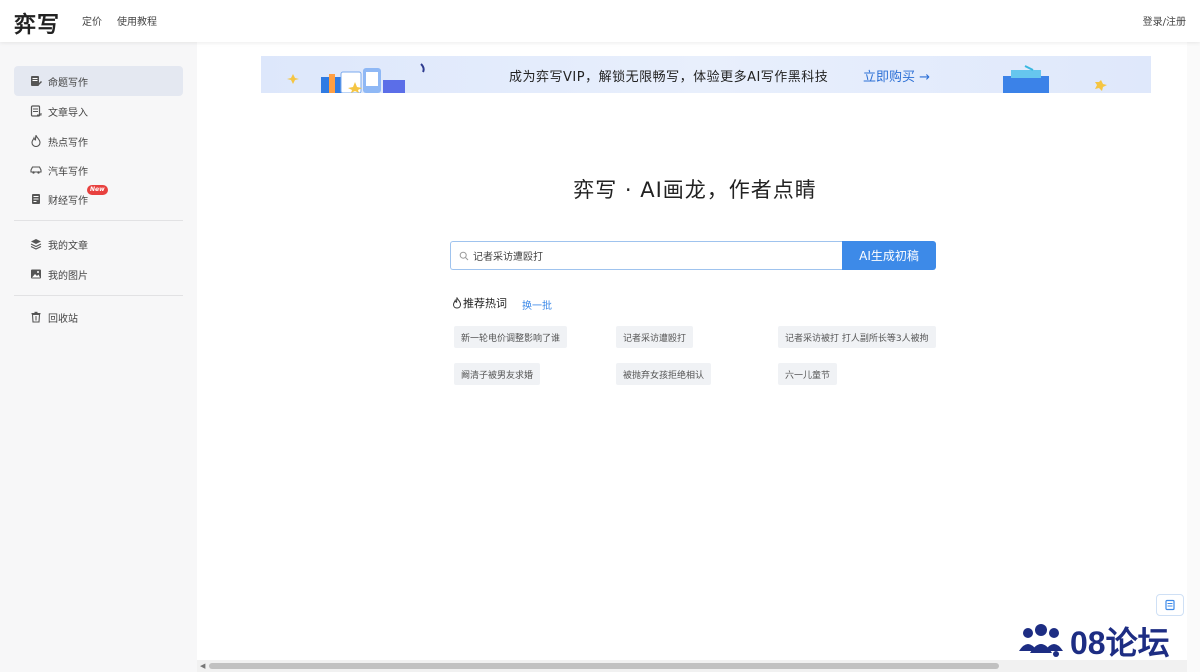 This screenshot has height=672, width=1200. I want to click on hot-word-tag: 被抛弃女孩拒绝相认, so click(664, 374).